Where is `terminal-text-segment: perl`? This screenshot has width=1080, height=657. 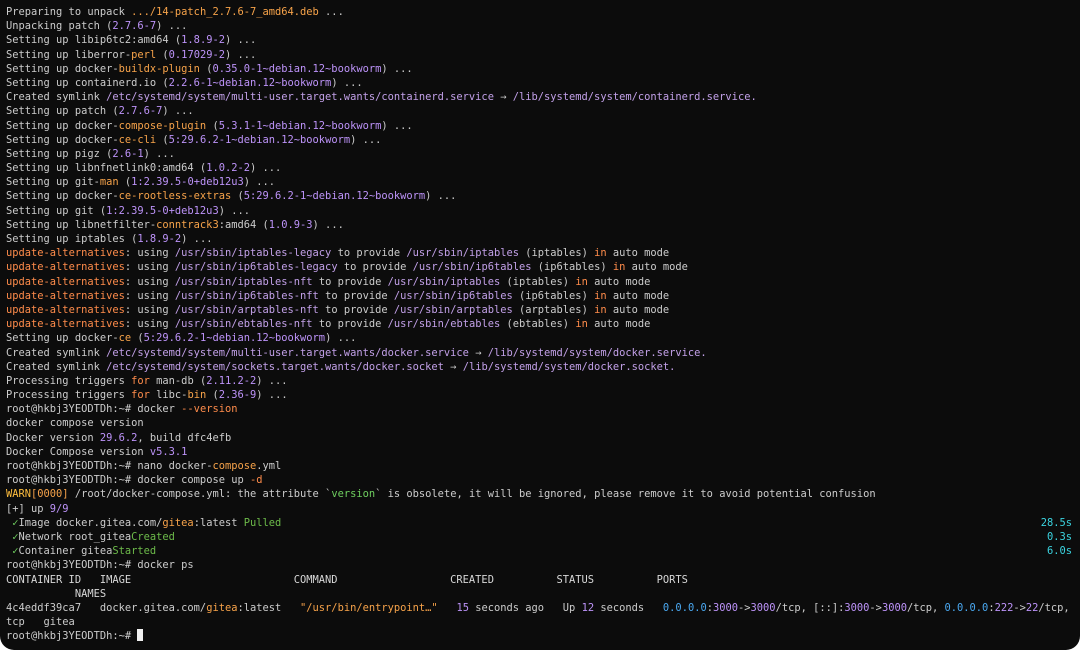
terminal-text-segment: perl is located at coordinates (144, 54).